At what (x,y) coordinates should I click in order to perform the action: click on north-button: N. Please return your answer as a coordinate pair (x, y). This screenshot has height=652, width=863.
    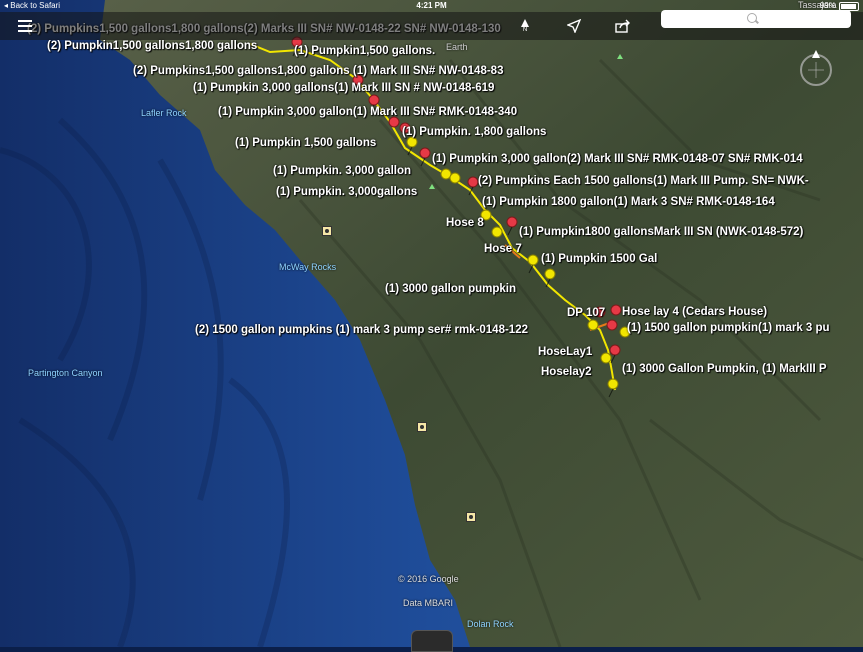
    Looking at the image, I should click on (525, 26).